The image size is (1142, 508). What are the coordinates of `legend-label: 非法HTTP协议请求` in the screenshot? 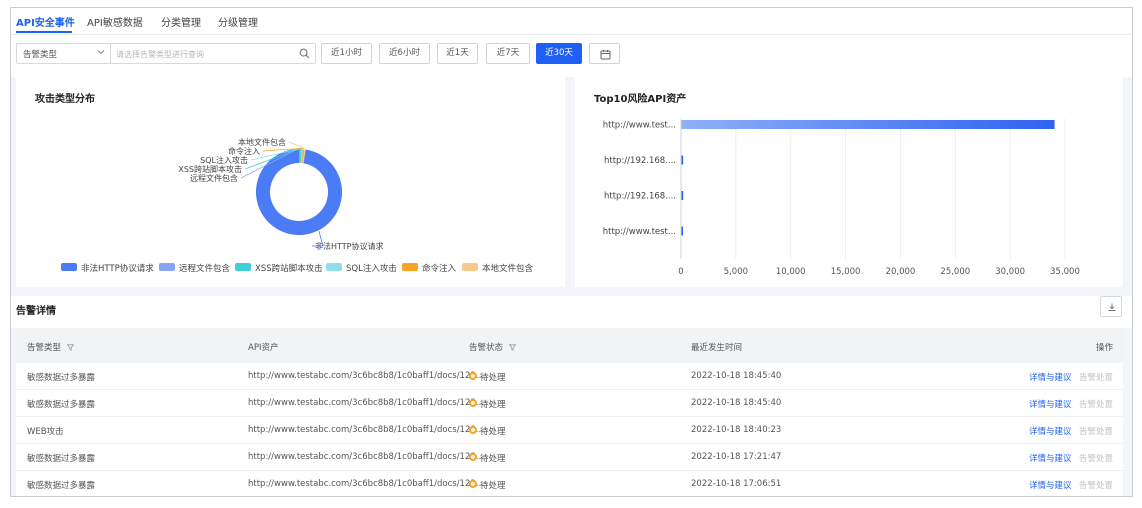 It's located at (117, 269).